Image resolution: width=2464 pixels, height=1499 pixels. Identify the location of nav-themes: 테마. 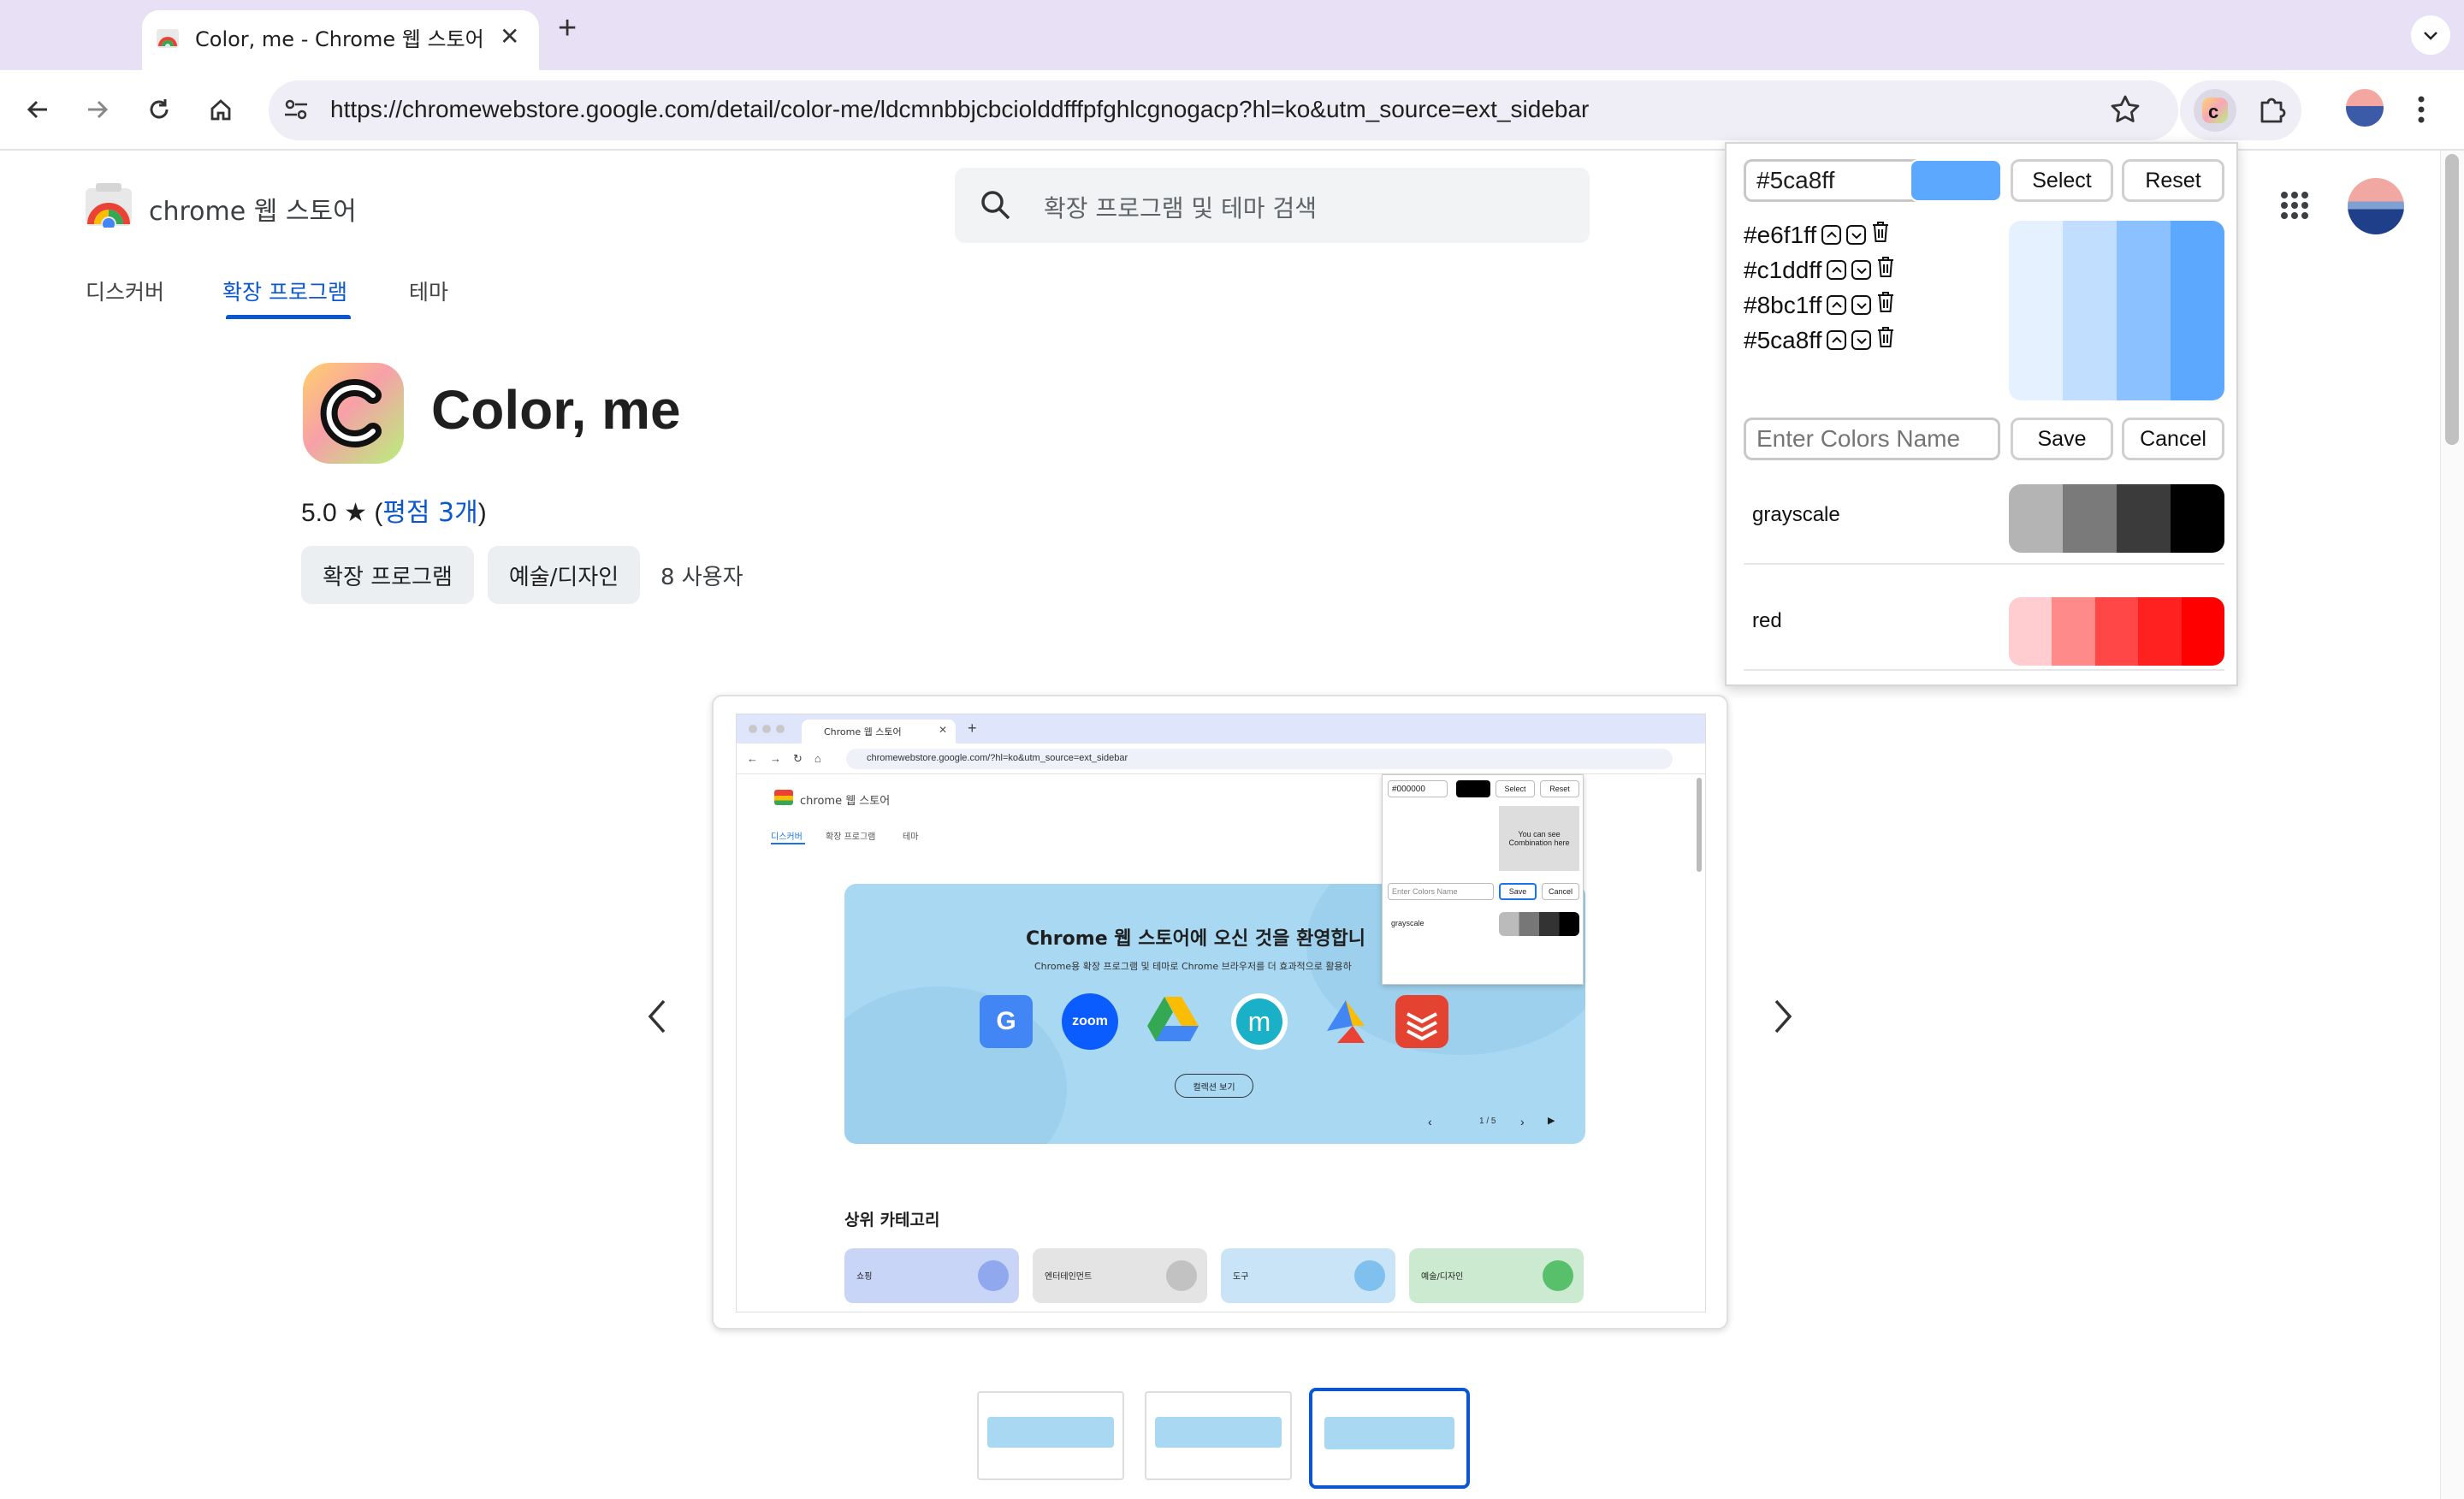
(428, 291).